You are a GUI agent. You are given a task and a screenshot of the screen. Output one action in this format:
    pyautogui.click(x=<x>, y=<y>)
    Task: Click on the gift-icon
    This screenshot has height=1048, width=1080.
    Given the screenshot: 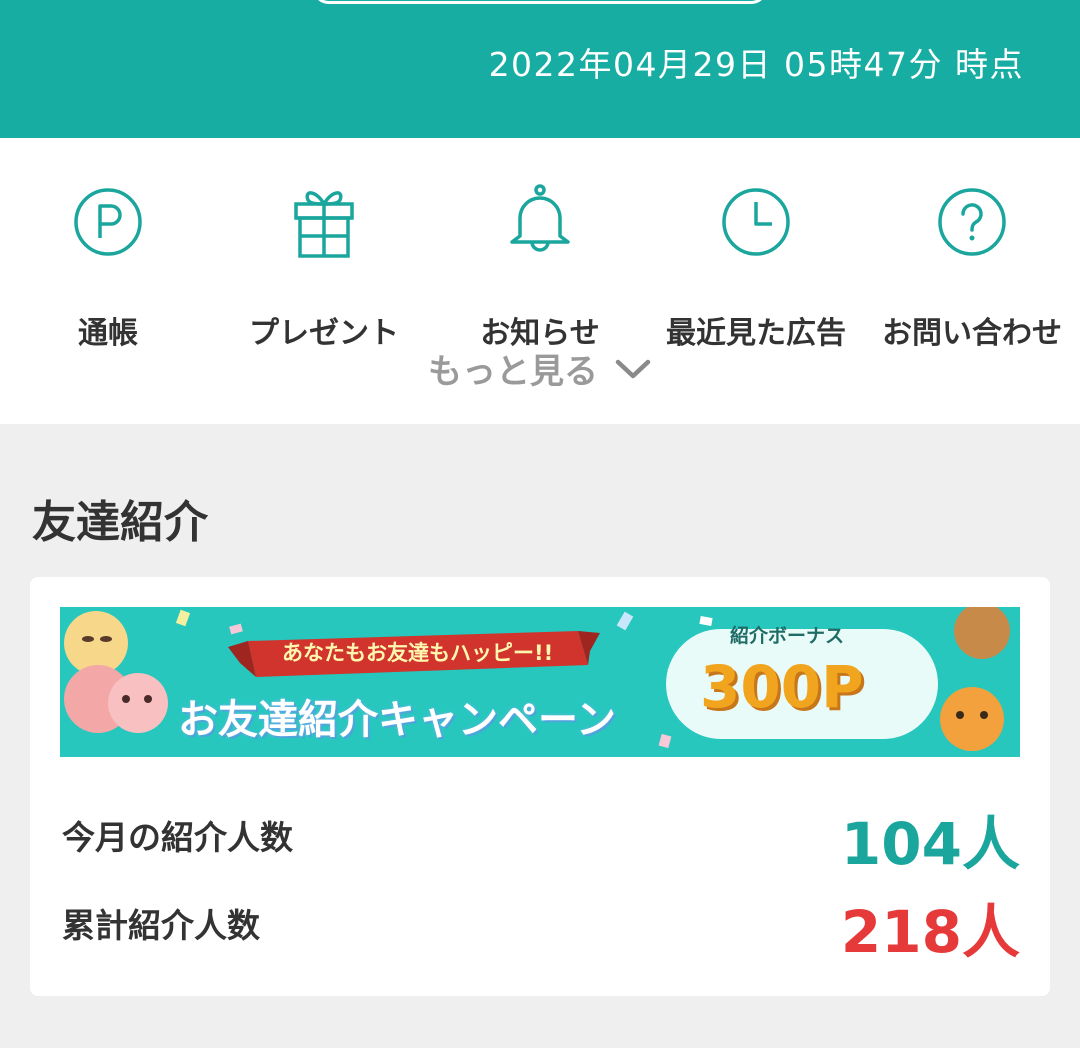 What is the action you would take?
    pyautogui.click(x=324, y=224)
    